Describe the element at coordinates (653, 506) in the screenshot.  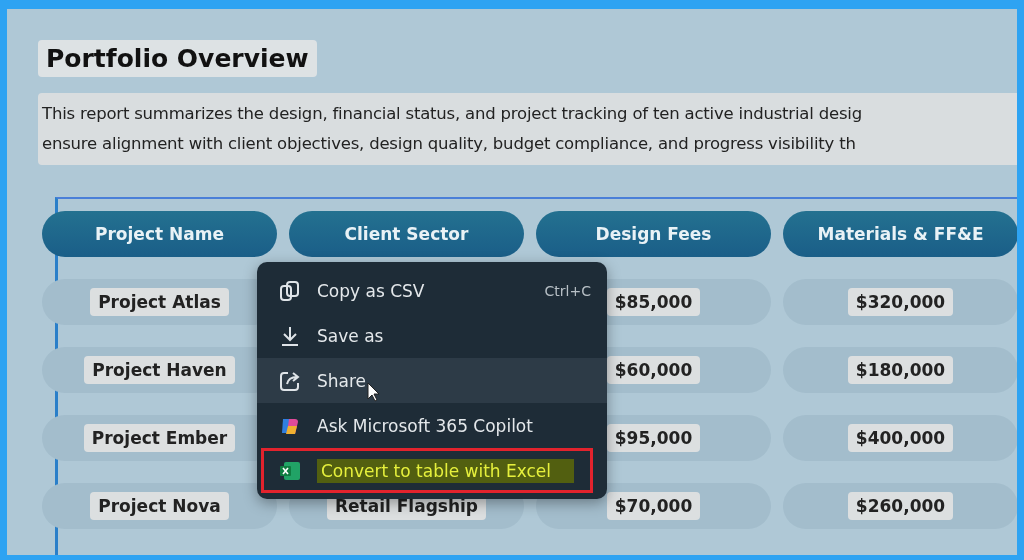
I see `cell-text: $70,000` at that location.